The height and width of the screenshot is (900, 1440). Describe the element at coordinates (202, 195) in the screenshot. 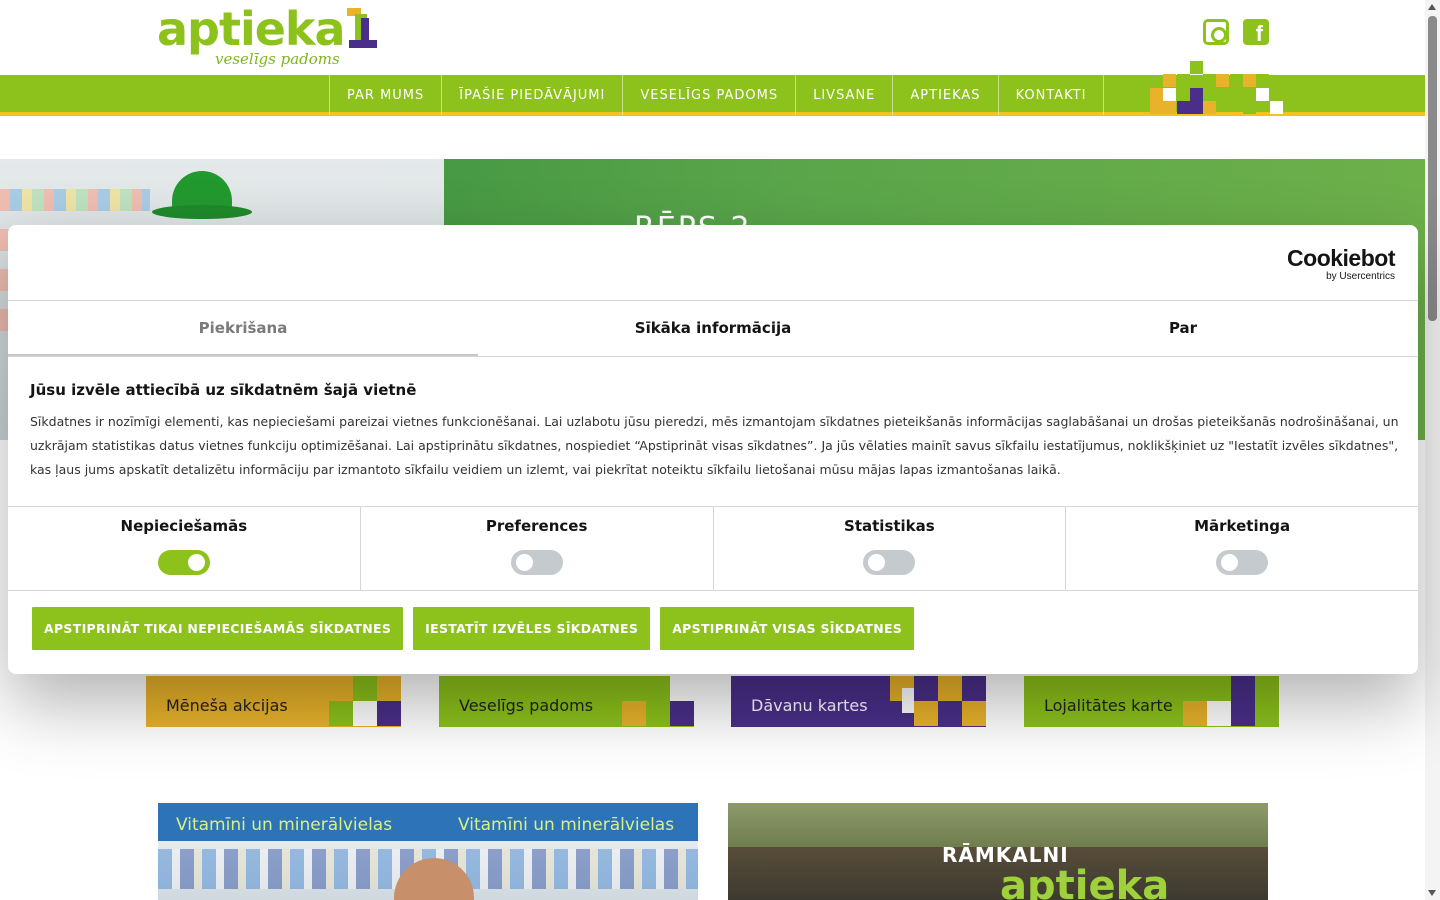

I see `green-hat-image` at that location.